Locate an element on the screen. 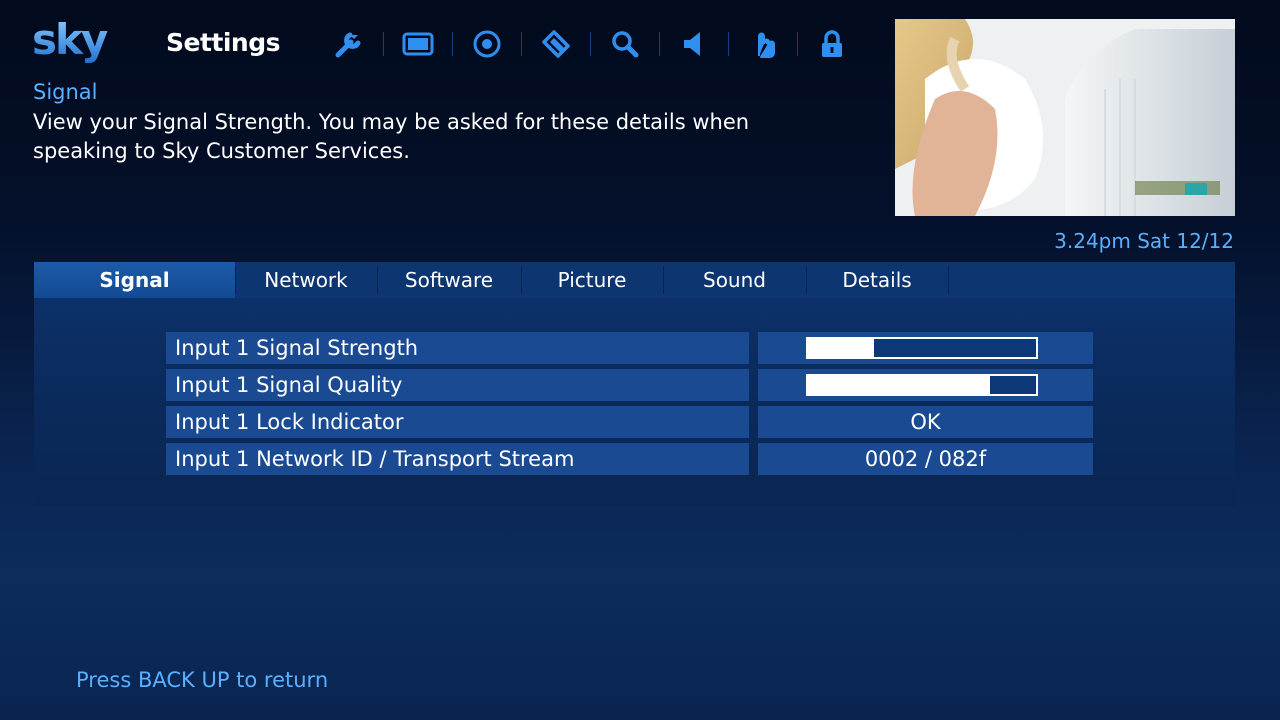 The image size is (1280, 720). wrench-icon is located at coordinates (348, 44).